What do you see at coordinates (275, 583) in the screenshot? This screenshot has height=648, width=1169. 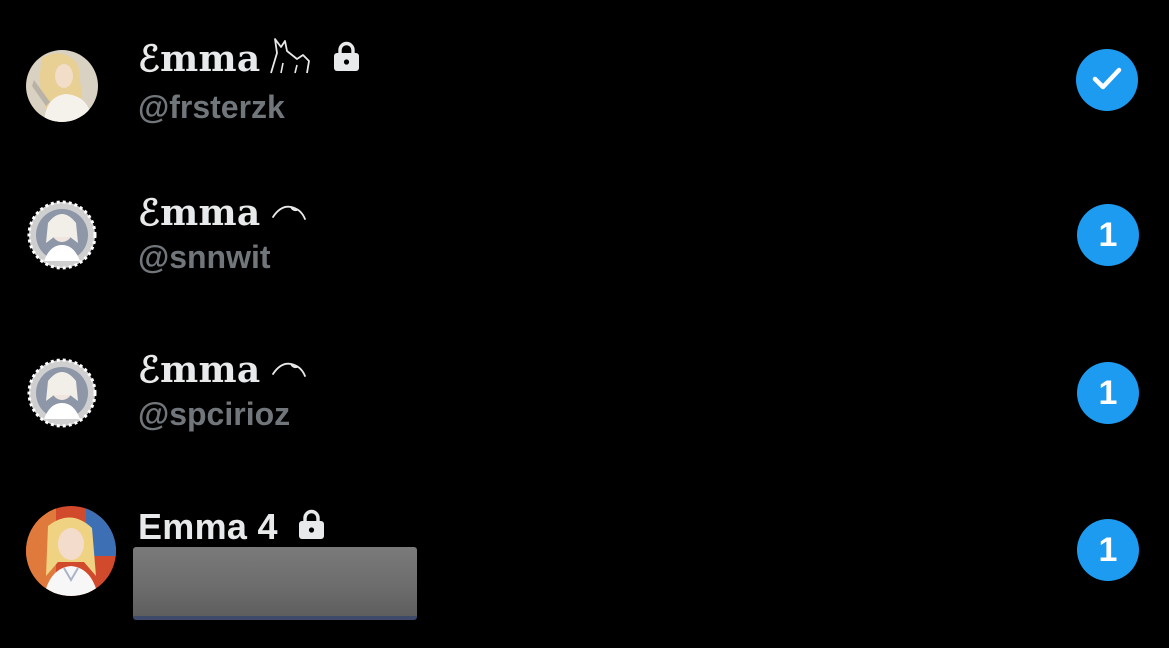 I see `redacted-handle` at bounding box center [275, 583].